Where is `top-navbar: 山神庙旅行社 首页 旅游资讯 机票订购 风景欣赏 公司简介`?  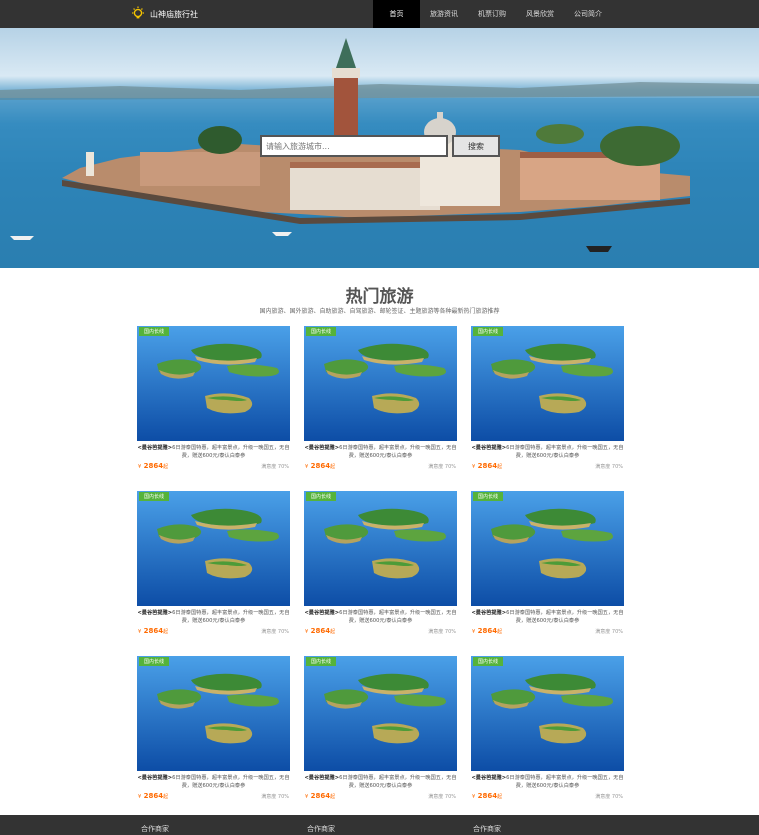 top-navbar: 山神庙旅行社 首页 旅游资讯 机票订购 风景欣赏 公司简介 is located at coordinates (379, 14).